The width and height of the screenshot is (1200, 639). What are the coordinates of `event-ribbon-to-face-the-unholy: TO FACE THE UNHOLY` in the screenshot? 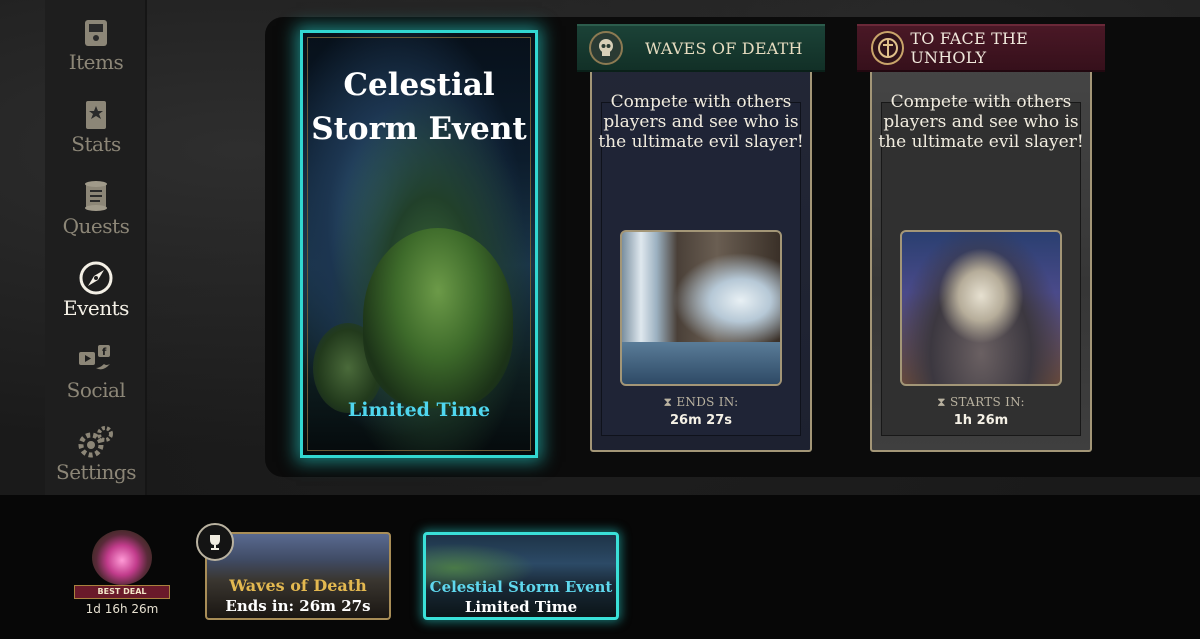 It's located at (981, 48).